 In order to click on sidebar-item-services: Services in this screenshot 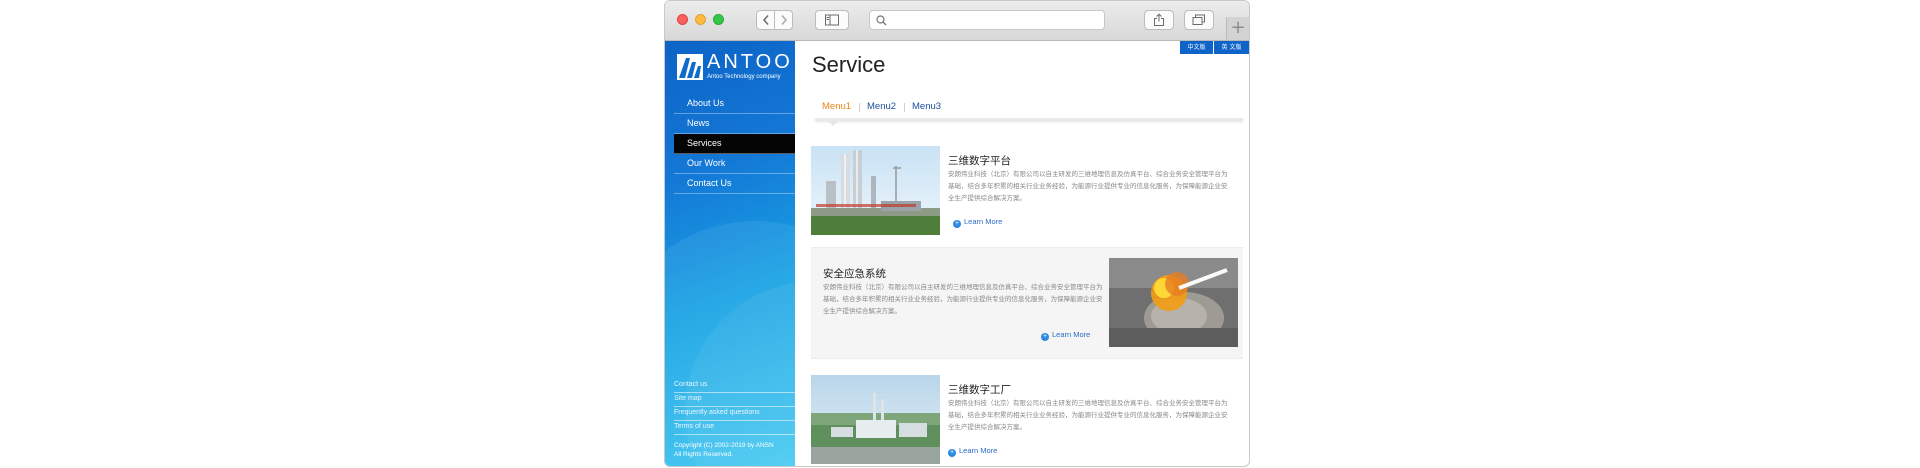, I will do `click(734, 144)`.